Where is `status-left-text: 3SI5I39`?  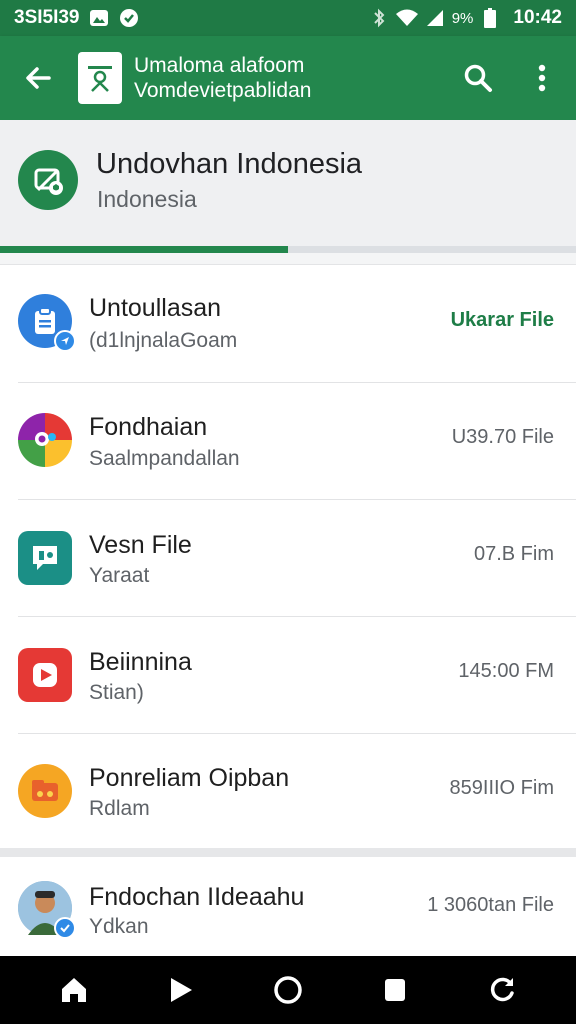 status-left-text: 3SI5I39 is located at coordinates (47, 17).